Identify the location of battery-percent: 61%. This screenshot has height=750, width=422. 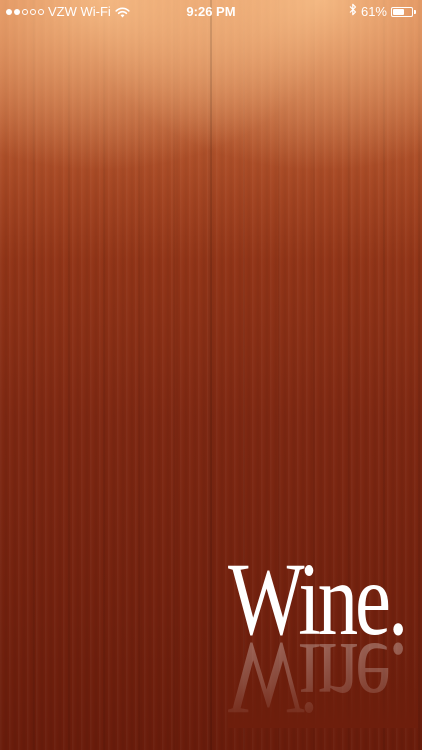
(373, 11).